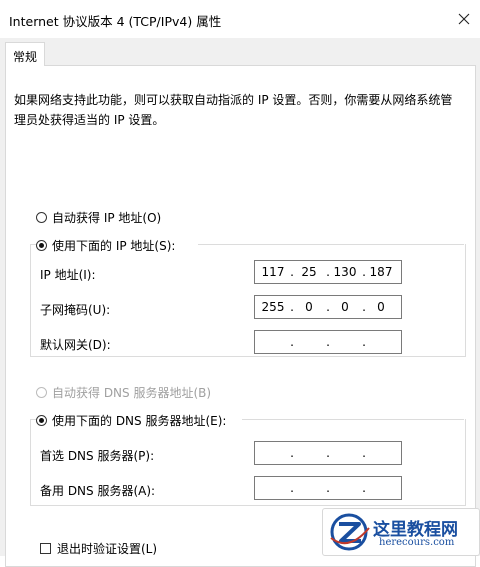 This screenshot has width=480, height=567. Describe the element at coordinates (240, 19) in the screenshot. I see `title-bar: Internet 协议版本 4 (TCP/IPv4) 属性` at that location.